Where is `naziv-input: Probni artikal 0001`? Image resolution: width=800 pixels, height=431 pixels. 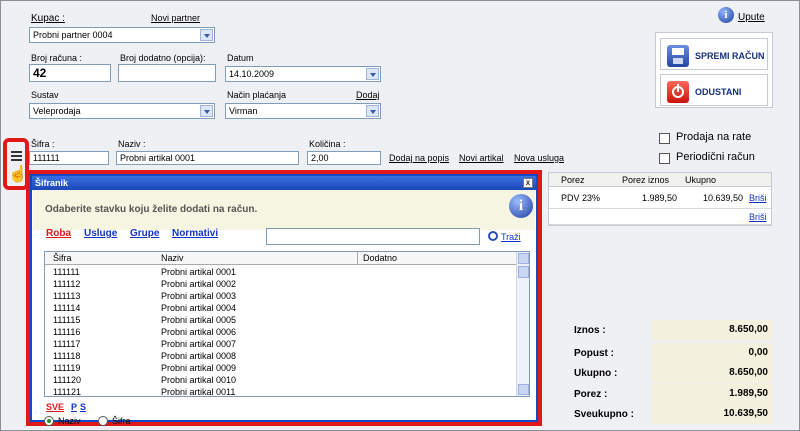
naziv-input: Probni artikal 0001 is located at coordinates (207, 158).